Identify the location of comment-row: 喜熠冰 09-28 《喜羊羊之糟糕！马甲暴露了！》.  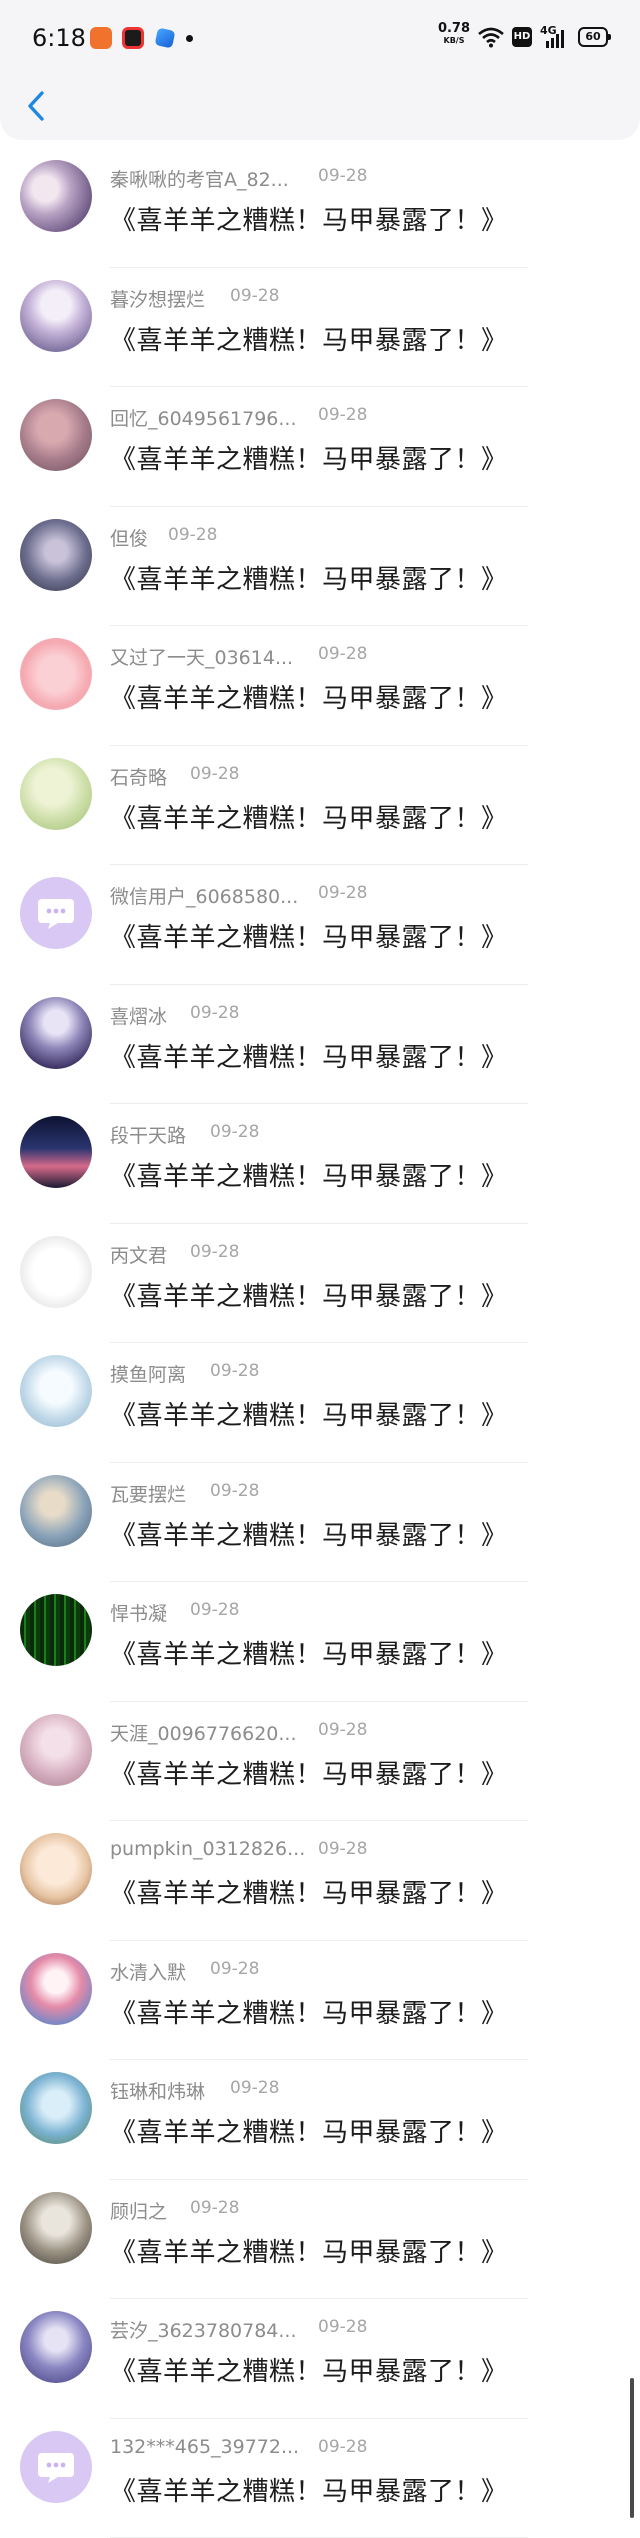
(320, 1045).